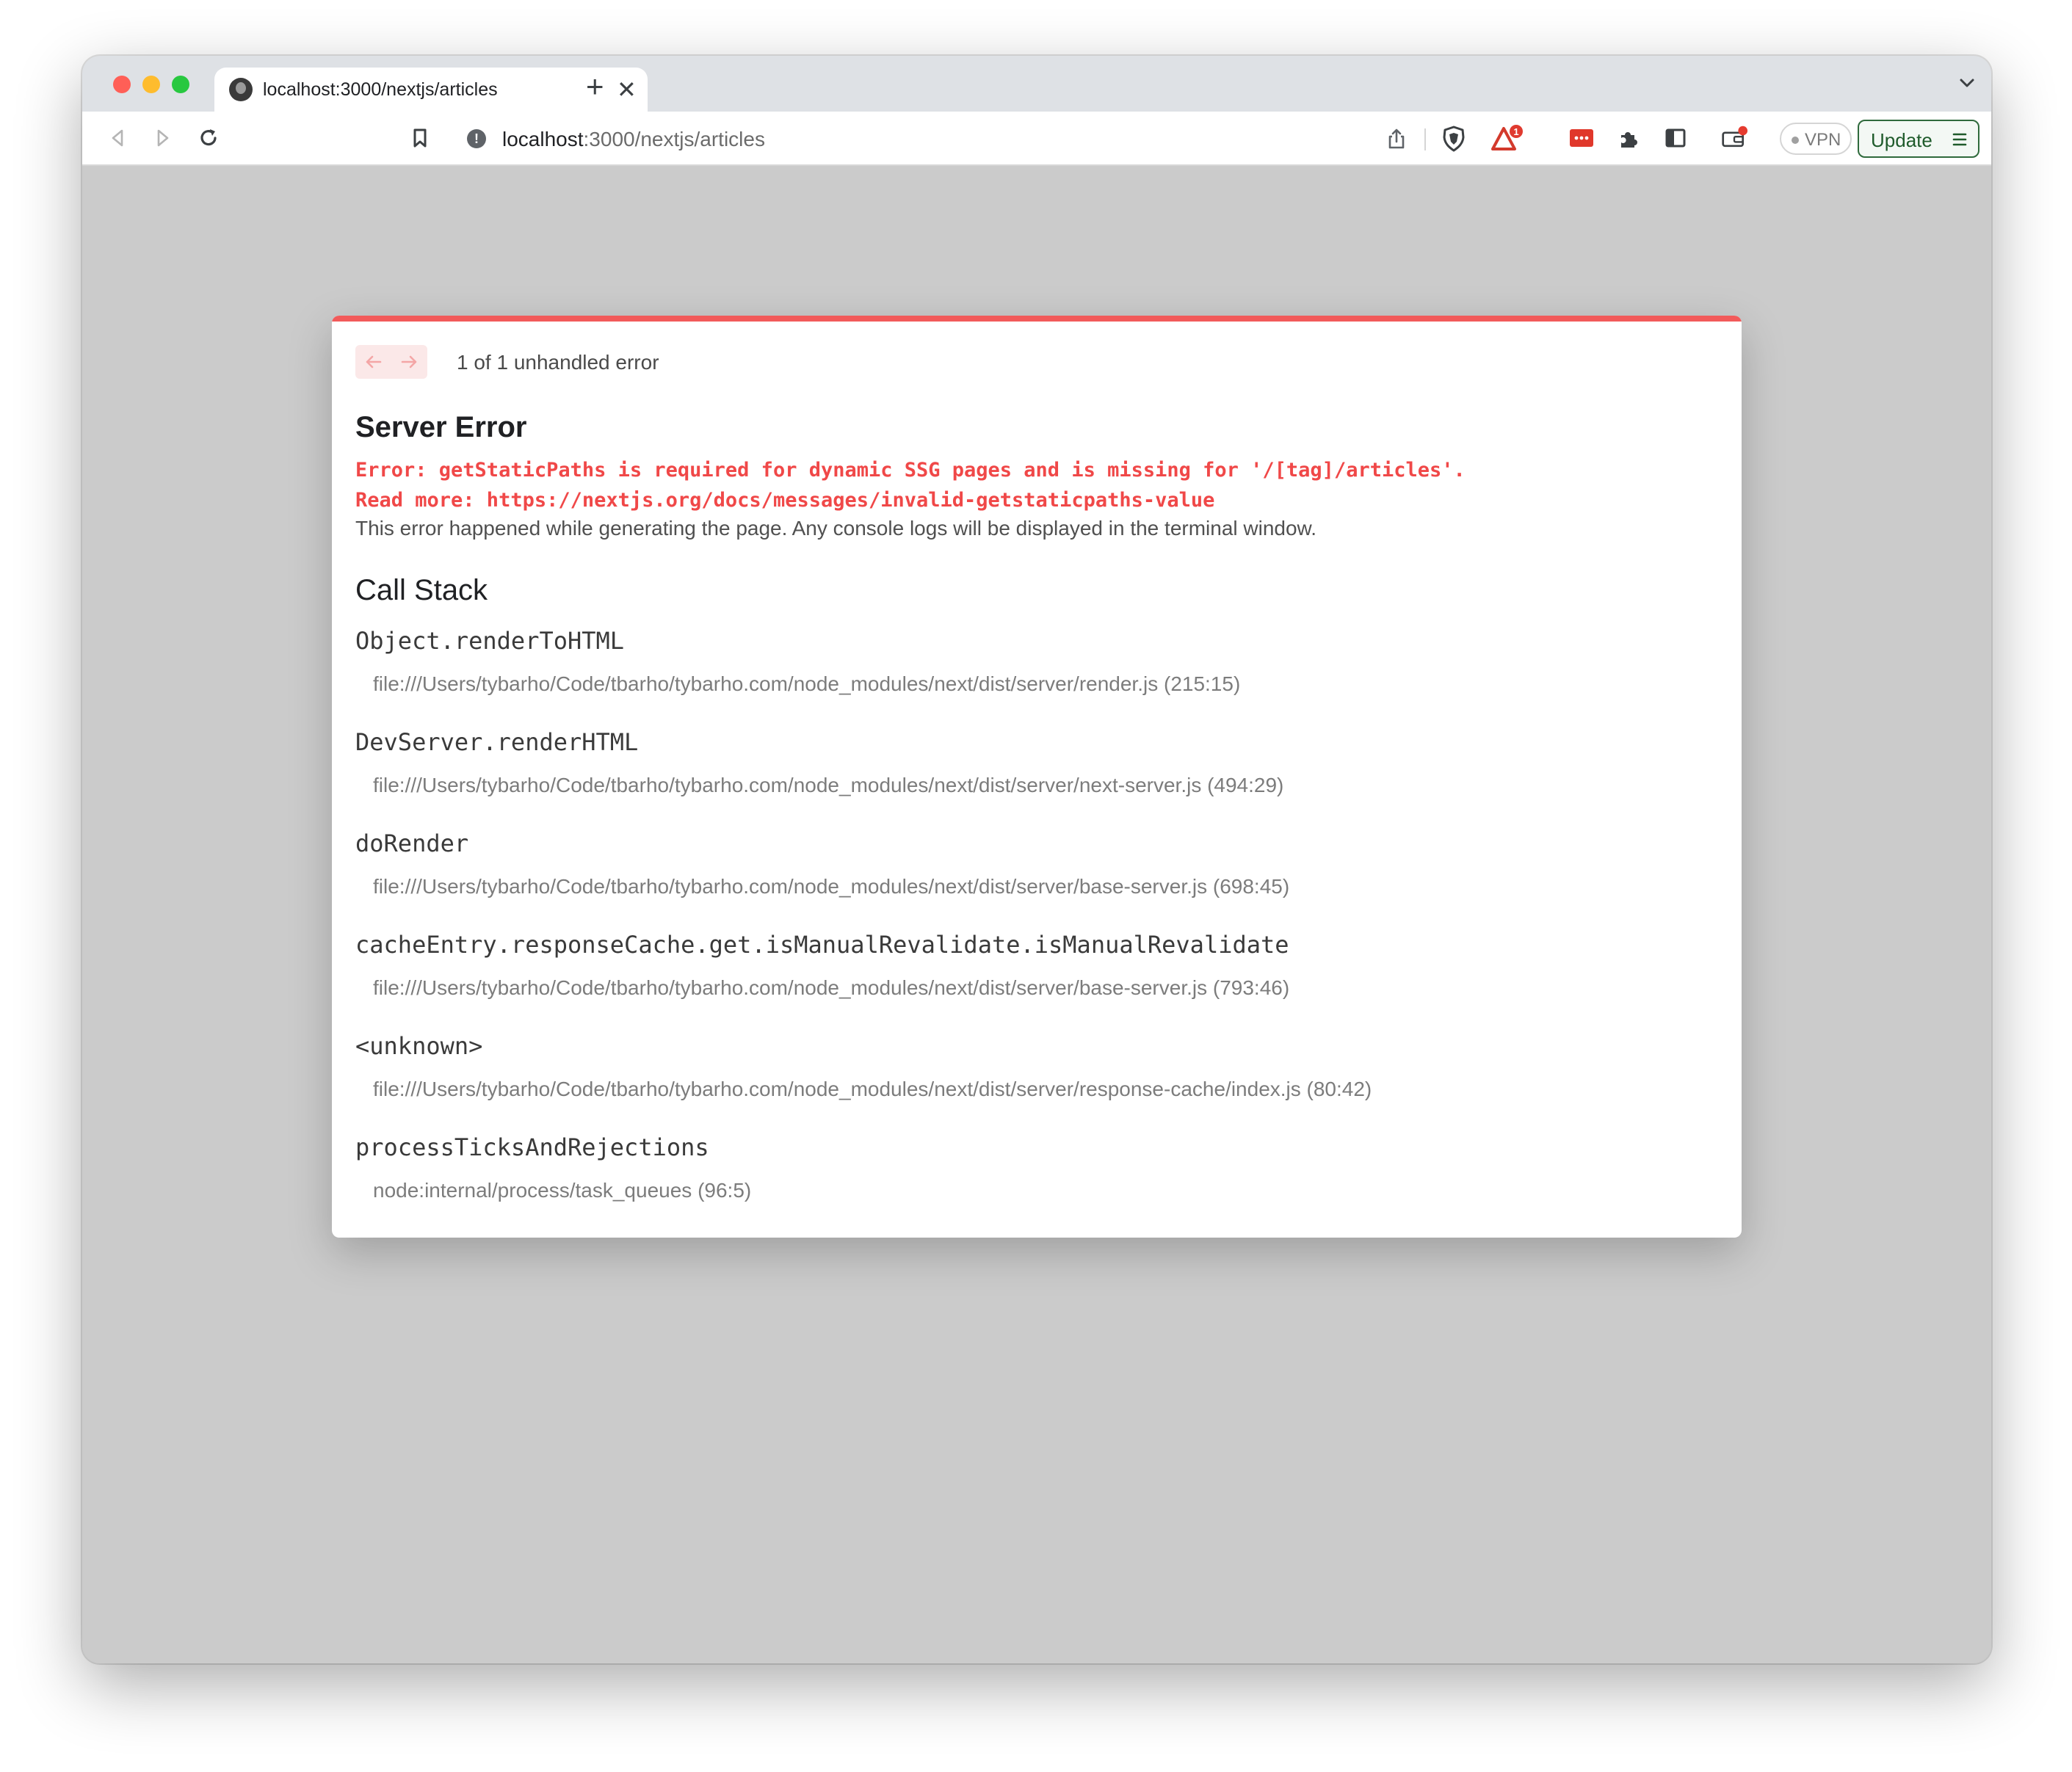  Describe the element at coordinates (1425, 139) in the screenshot. I see `address-divider` at that location.